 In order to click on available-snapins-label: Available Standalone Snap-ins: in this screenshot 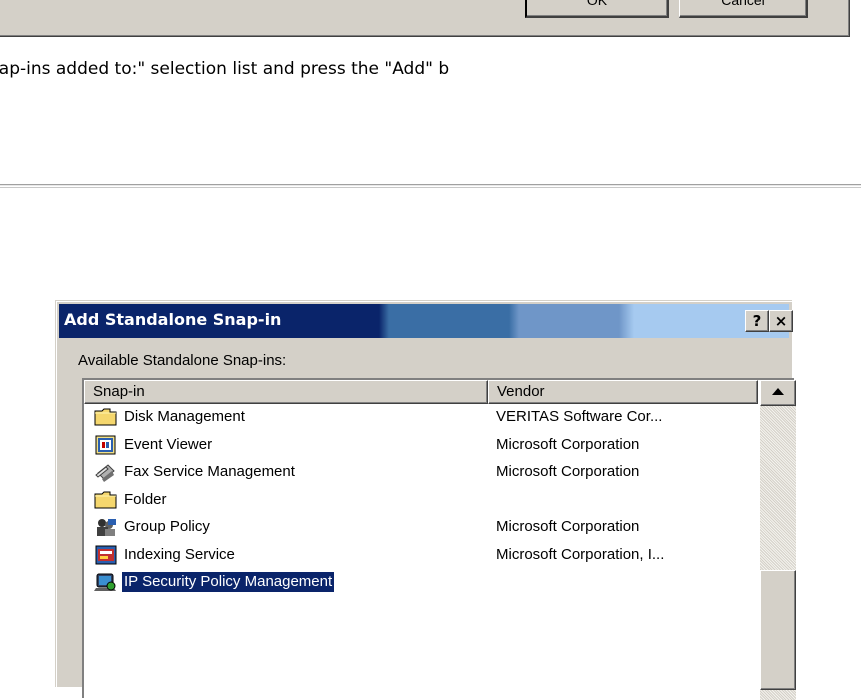, I will do `click(182, 360)`.